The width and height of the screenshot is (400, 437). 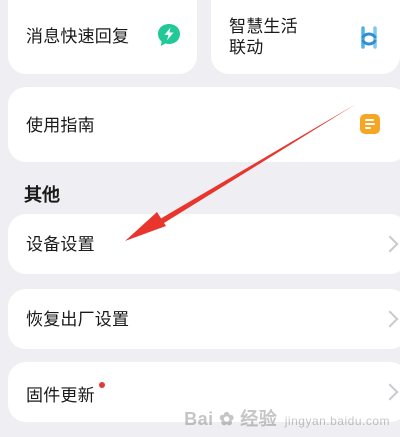 What do you see at coordinates (259, 419) in the screenshot?
I see `watermark-text2: 经验` at bounding box center [259, 419].